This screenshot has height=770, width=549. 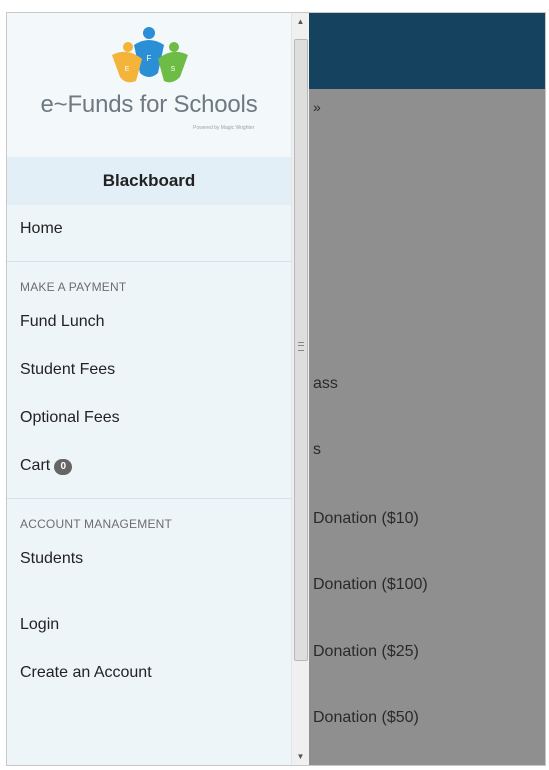 I want to click on background-item: s, so click(x=317, y=449).